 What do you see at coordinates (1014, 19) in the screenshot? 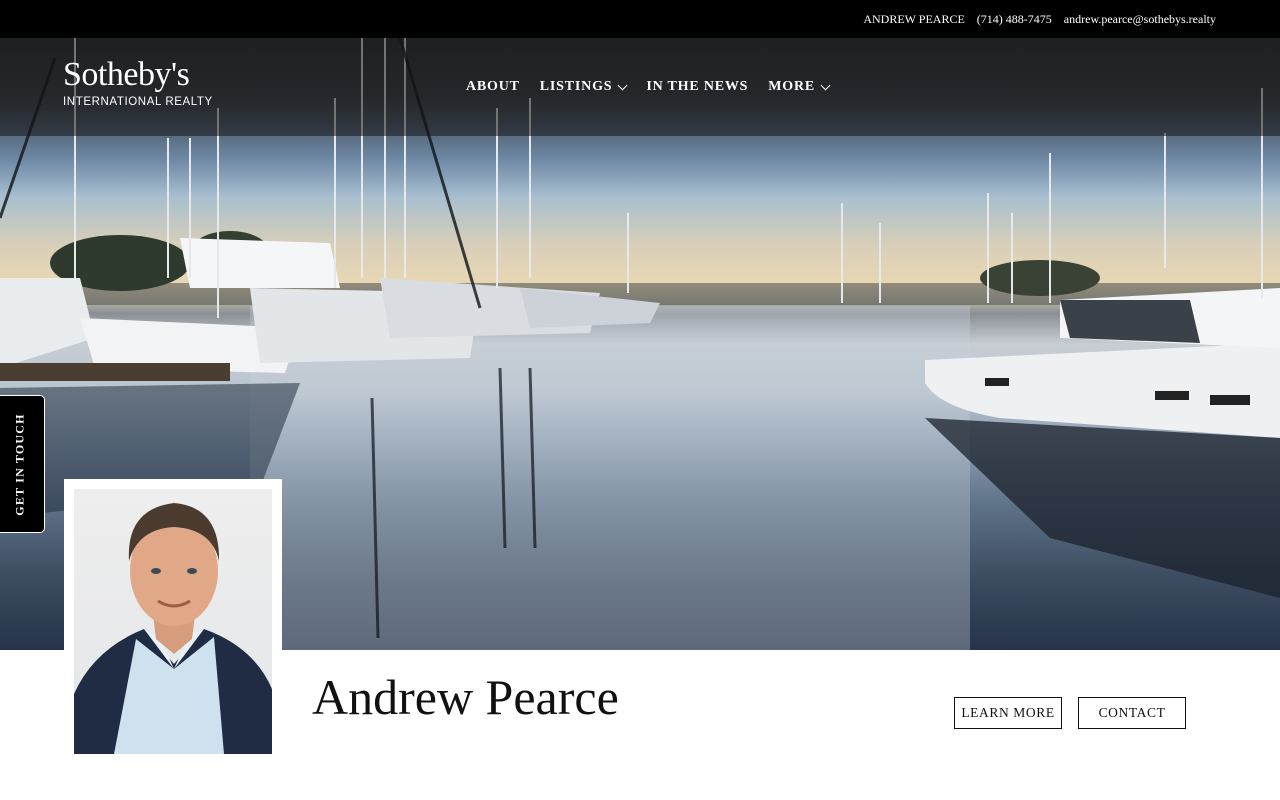
I see `topbar-phone-link: (714) 488-7475` at bounding box center [1014, 19].